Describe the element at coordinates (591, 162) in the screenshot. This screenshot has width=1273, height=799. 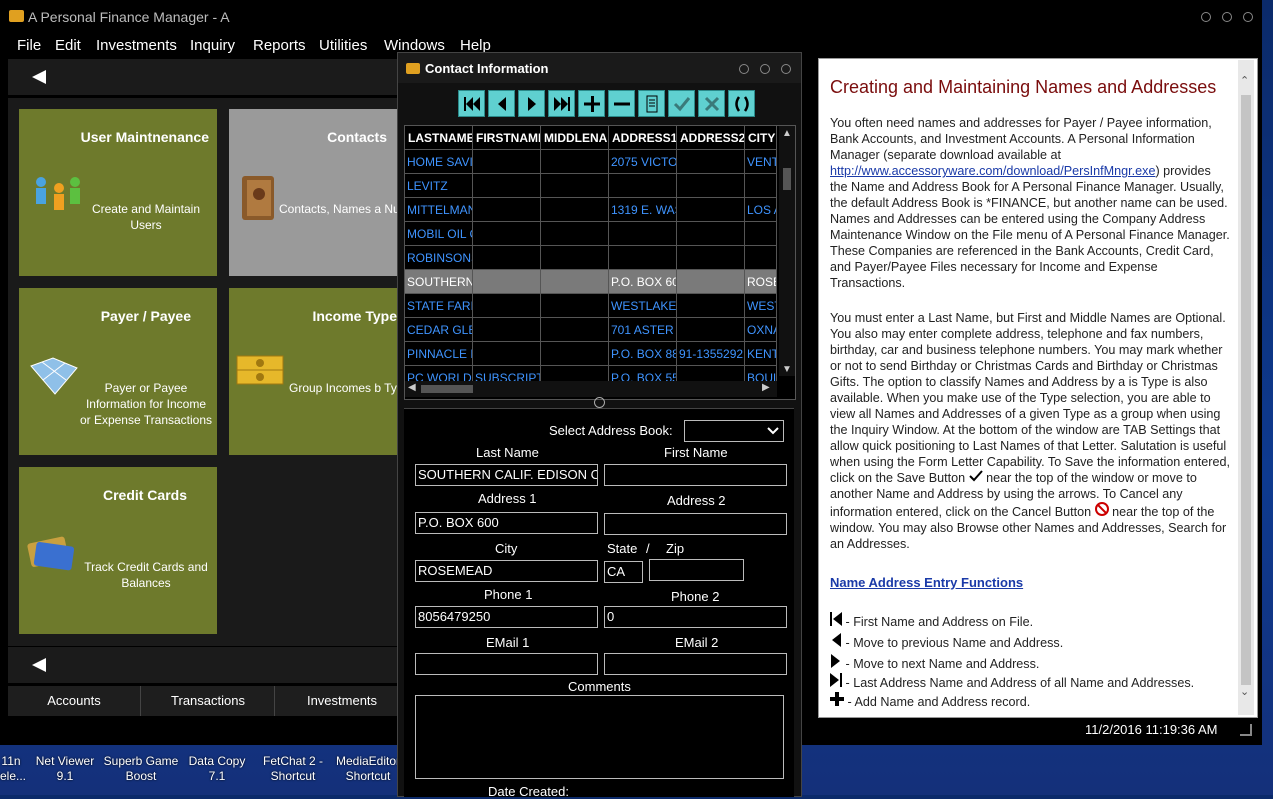
I see `table-row: HOME SAVII 2075 VICTOI VENT` at that location.